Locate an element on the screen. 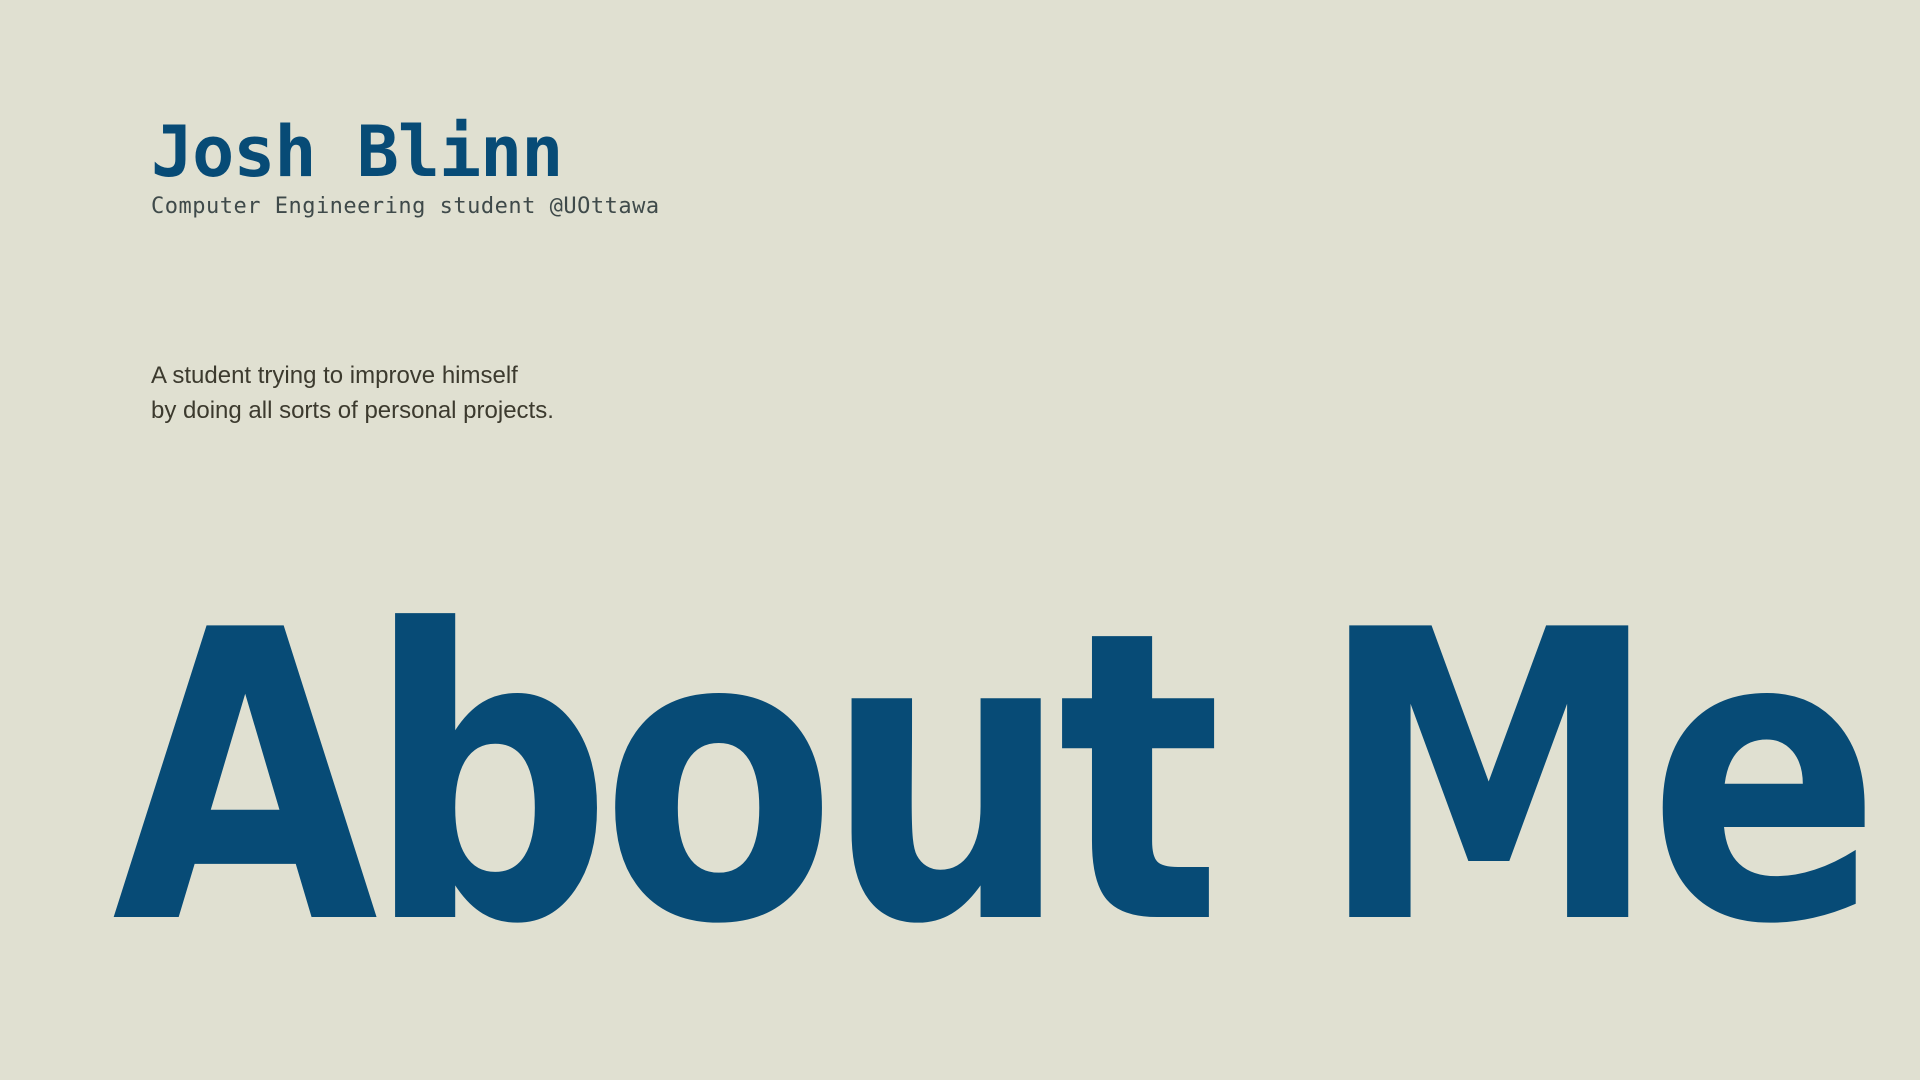 This screenshot has height=1080, width=1920. bio-line: A student trying to improve himself is located at coordinates (334, 375).